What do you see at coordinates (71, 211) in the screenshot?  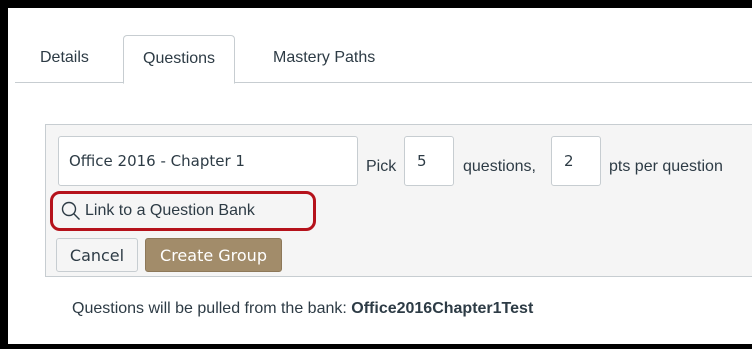 I see `search-icon` at bounding box center [71, 211].